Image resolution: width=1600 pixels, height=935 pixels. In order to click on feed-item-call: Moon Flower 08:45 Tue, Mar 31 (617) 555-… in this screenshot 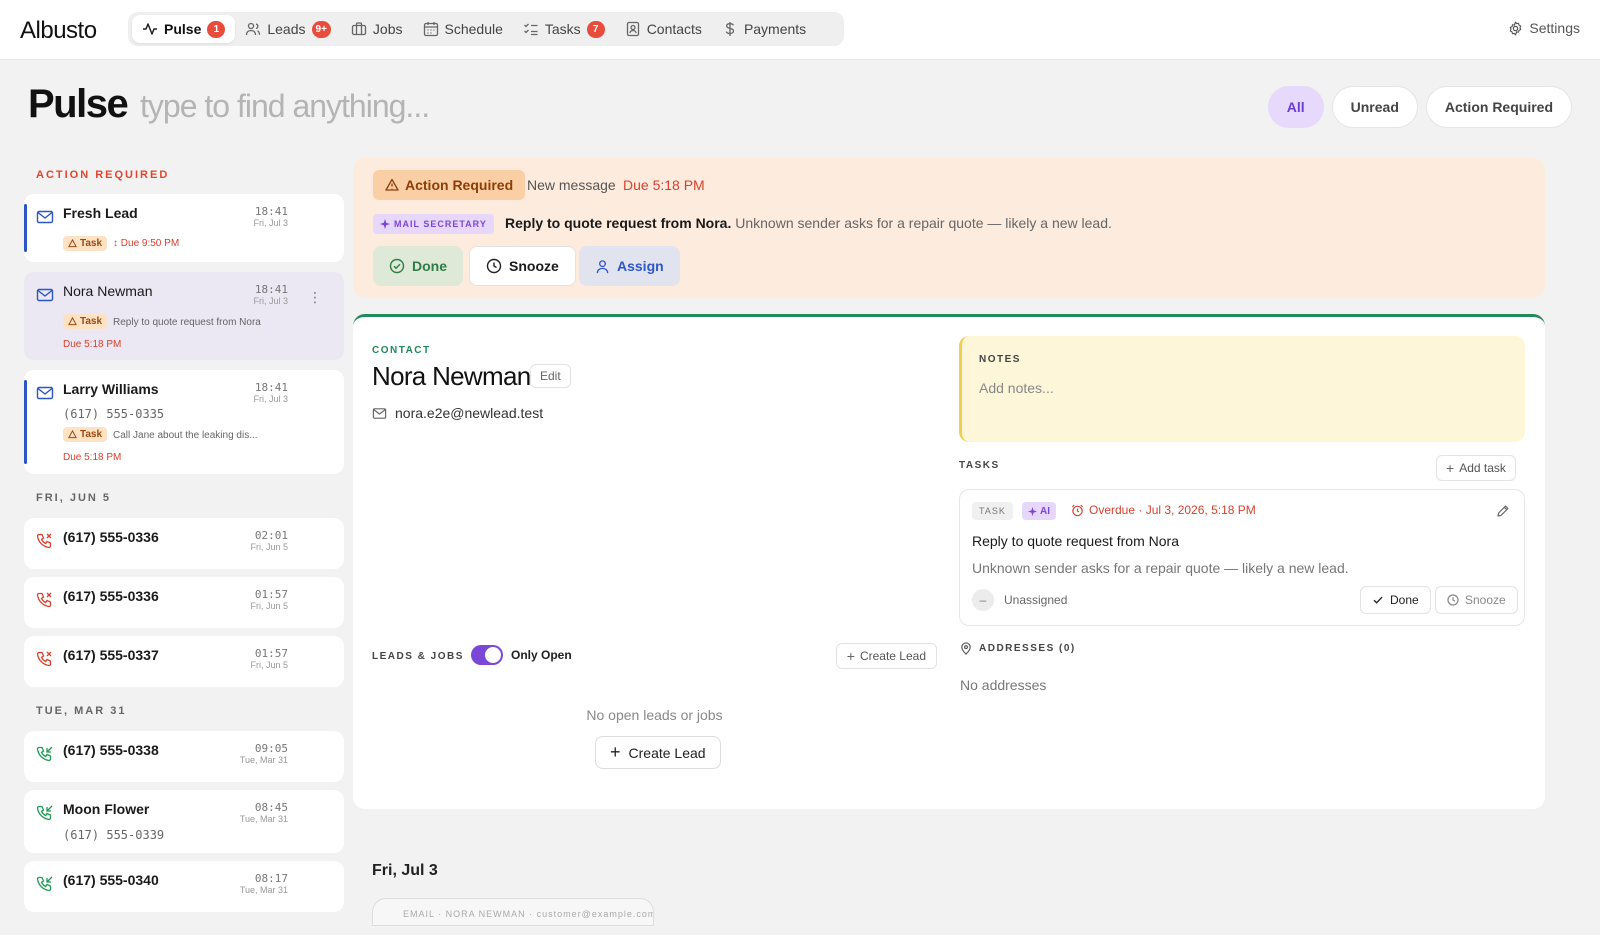, I will do `click(184, 821)`.